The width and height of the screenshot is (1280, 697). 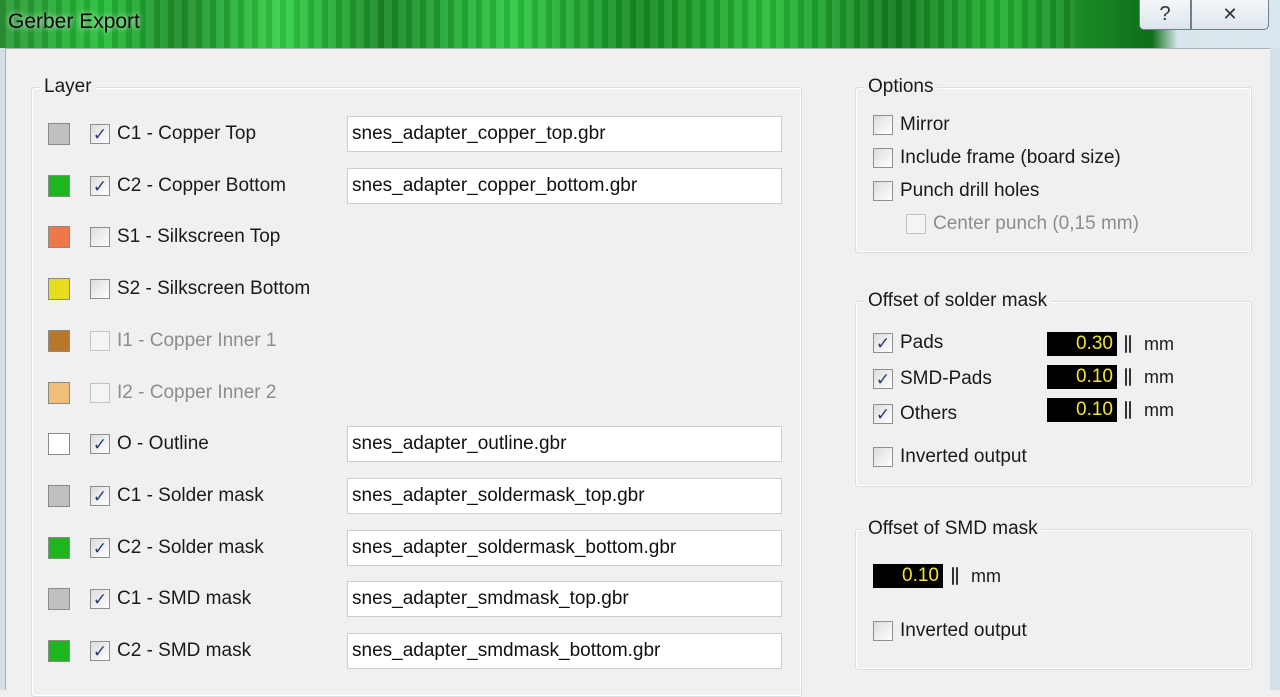 What do you see at coordinates (883, 158) in the screenshot?
I see `include-frame-checkbox` at bounding box center [883, 158].